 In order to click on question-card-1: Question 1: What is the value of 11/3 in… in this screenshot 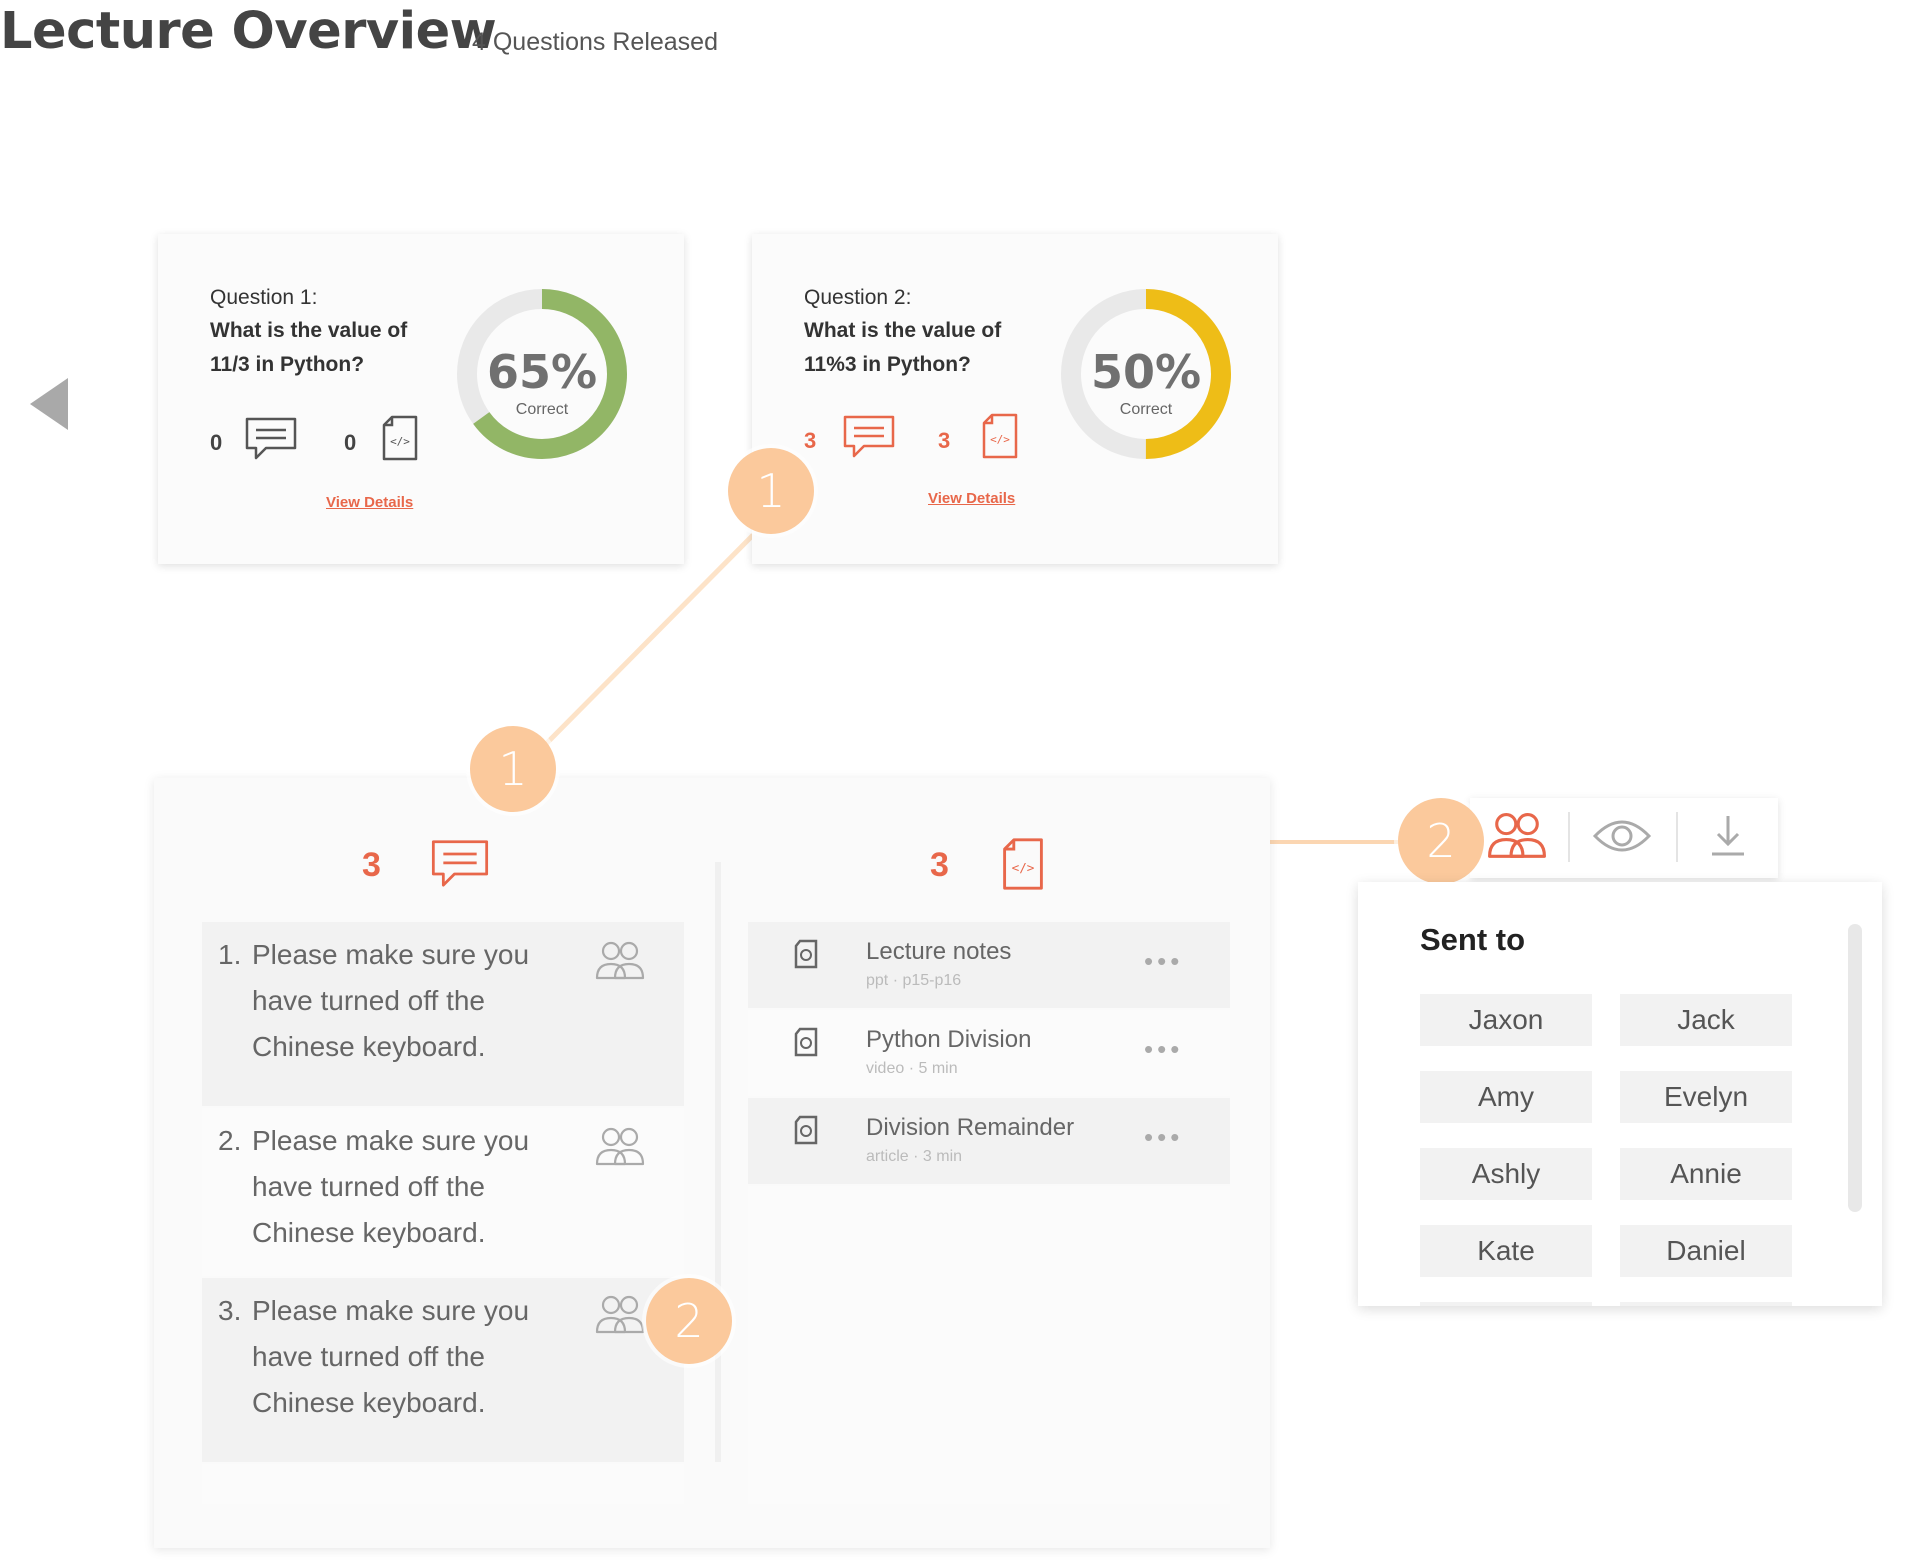, I will do `click(421, 399)`.